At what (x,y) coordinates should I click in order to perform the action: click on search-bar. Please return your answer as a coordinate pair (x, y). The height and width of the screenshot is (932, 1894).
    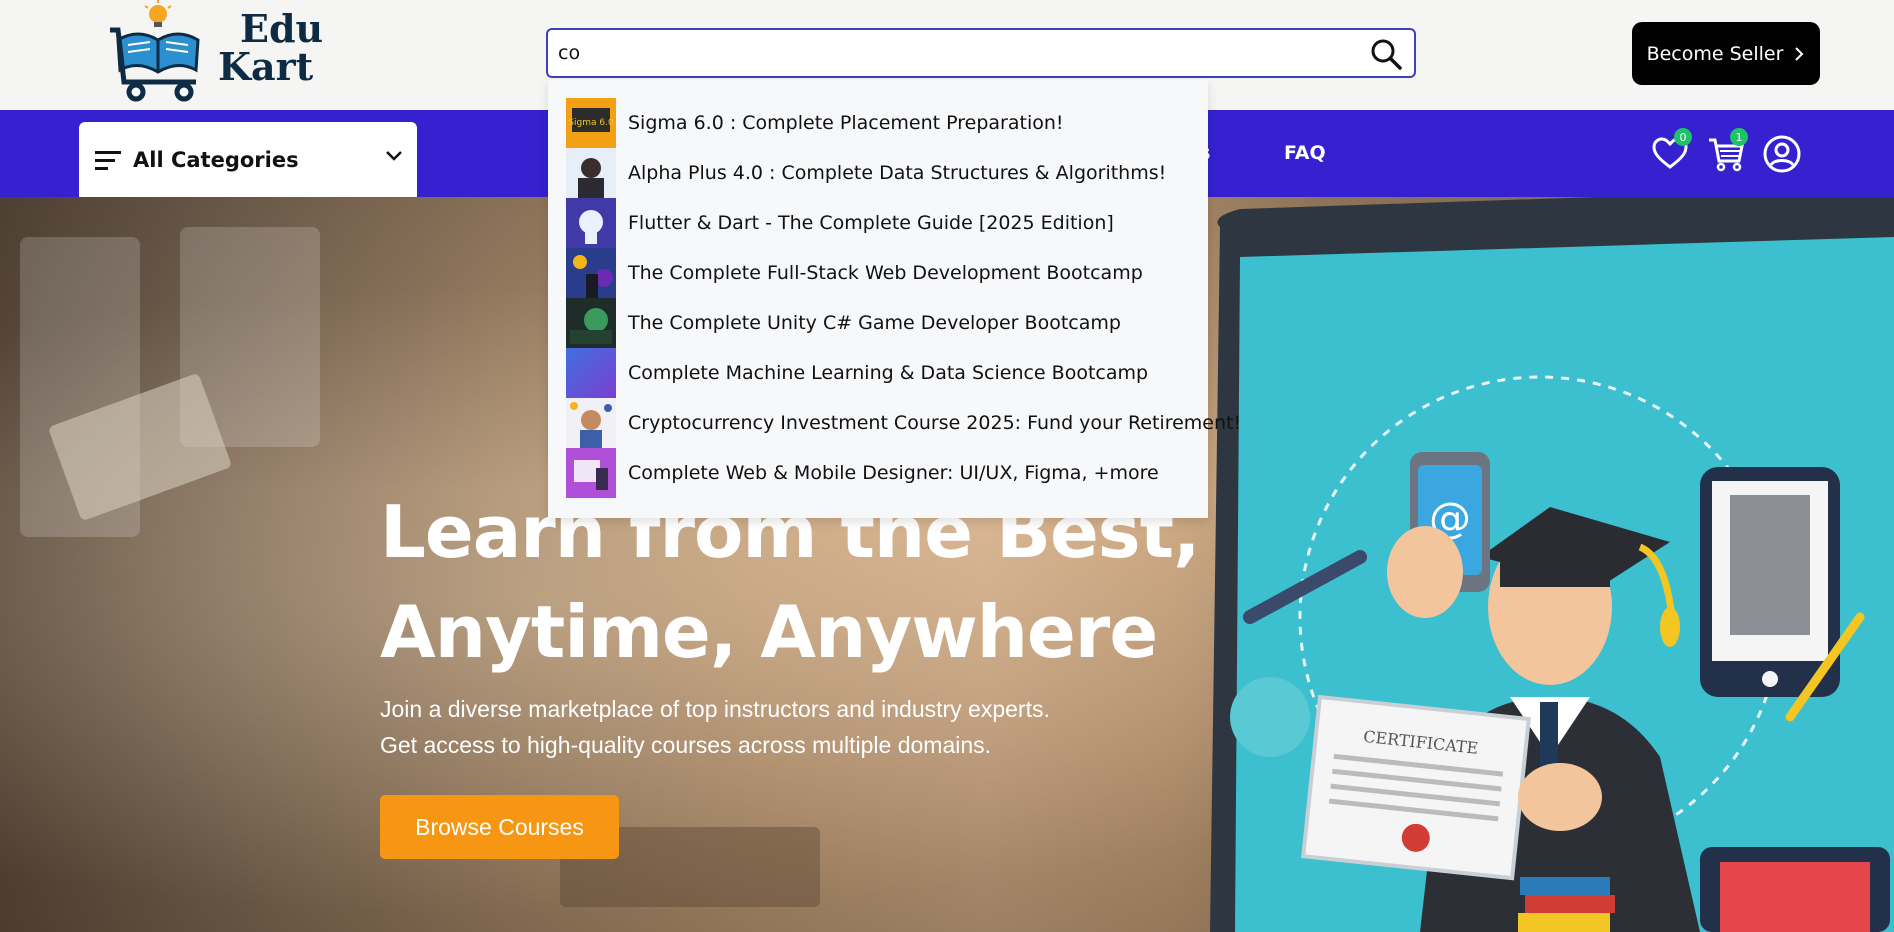
    Looking at the image, I should click on (981, 53).